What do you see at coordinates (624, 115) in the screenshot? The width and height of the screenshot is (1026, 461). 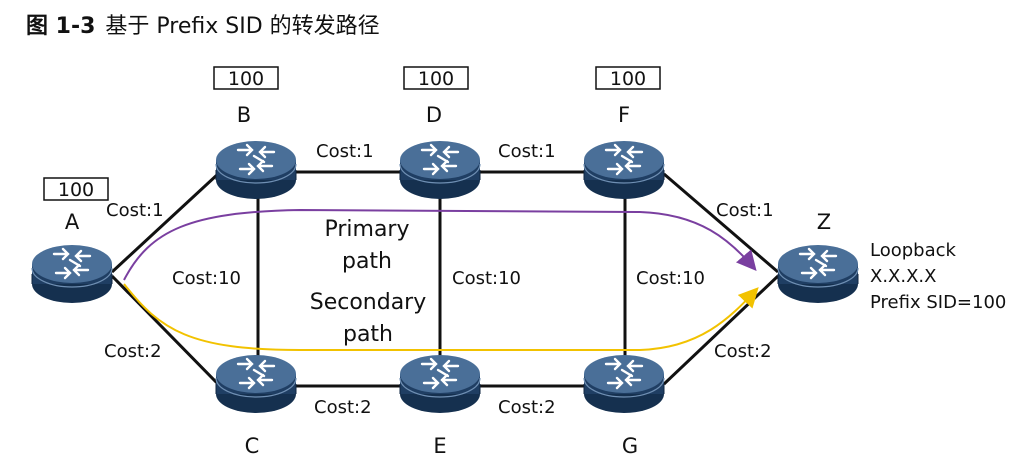 I see `node-label-f: F` at bounding box center [624, 115].